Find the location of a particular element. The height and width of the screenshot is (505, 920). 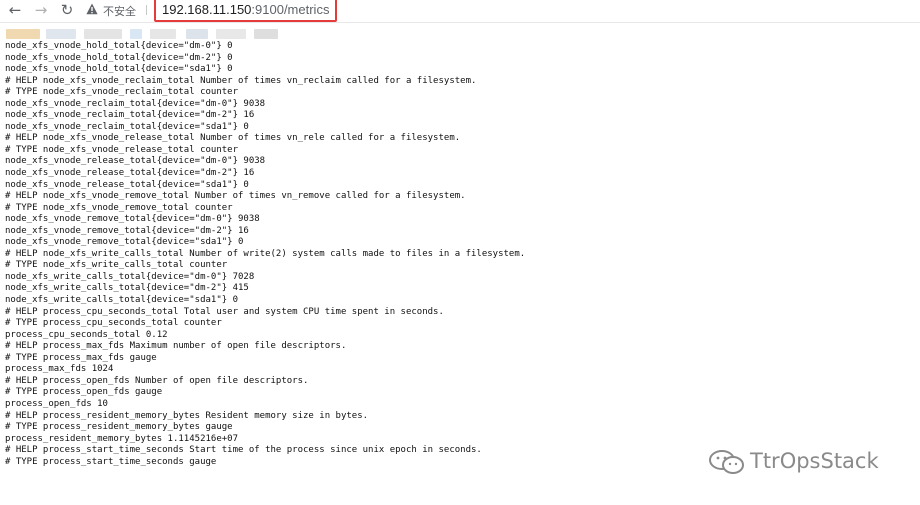

browser-toolbar: ← → ↻ 不安全 192.168.11.150:9100/metrics is located at coordinates (460, 11).